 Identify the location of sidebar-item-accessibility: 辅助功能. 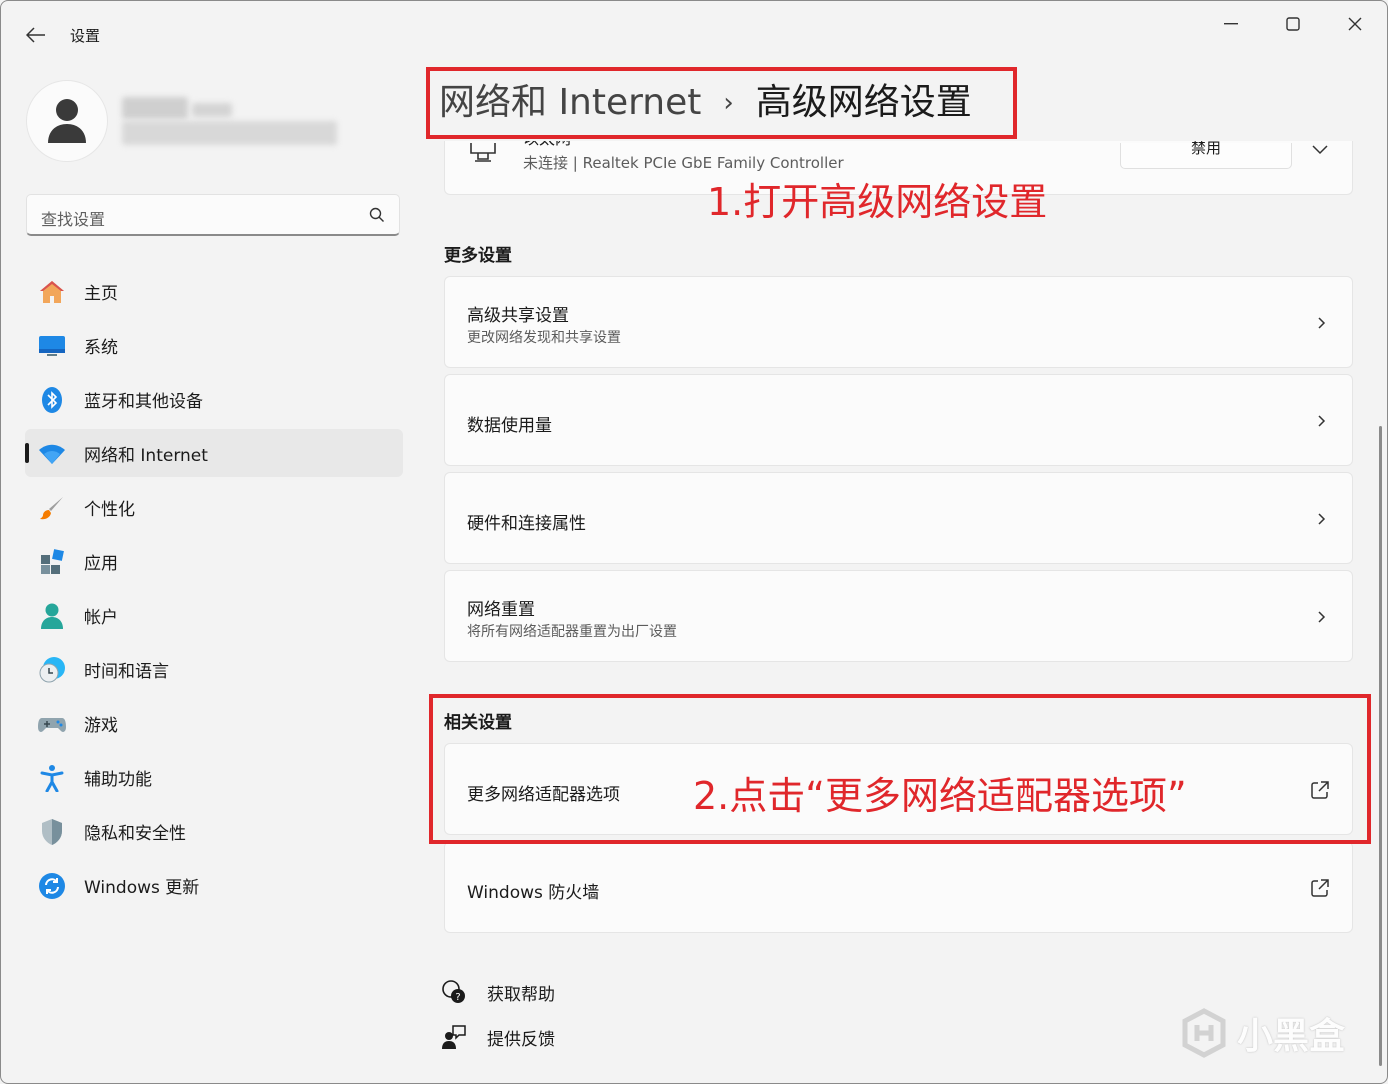
(214, 777).